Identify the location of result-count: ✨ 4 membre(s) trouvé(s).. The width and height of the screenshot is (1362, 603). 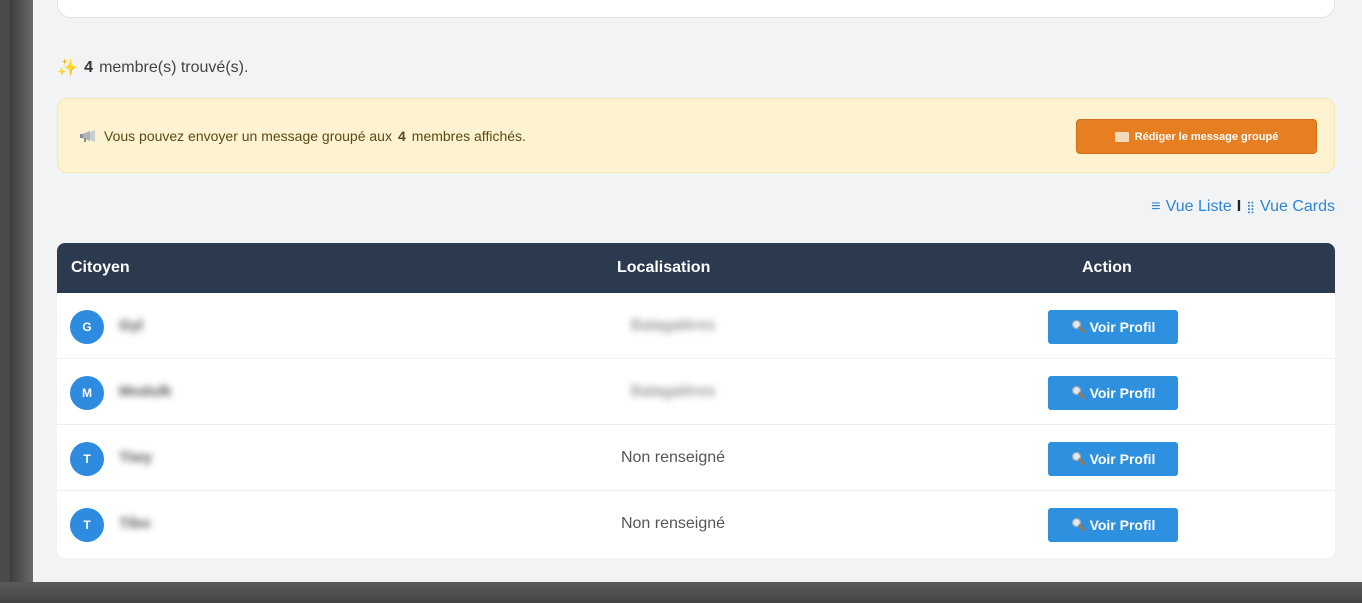
(152, 68).